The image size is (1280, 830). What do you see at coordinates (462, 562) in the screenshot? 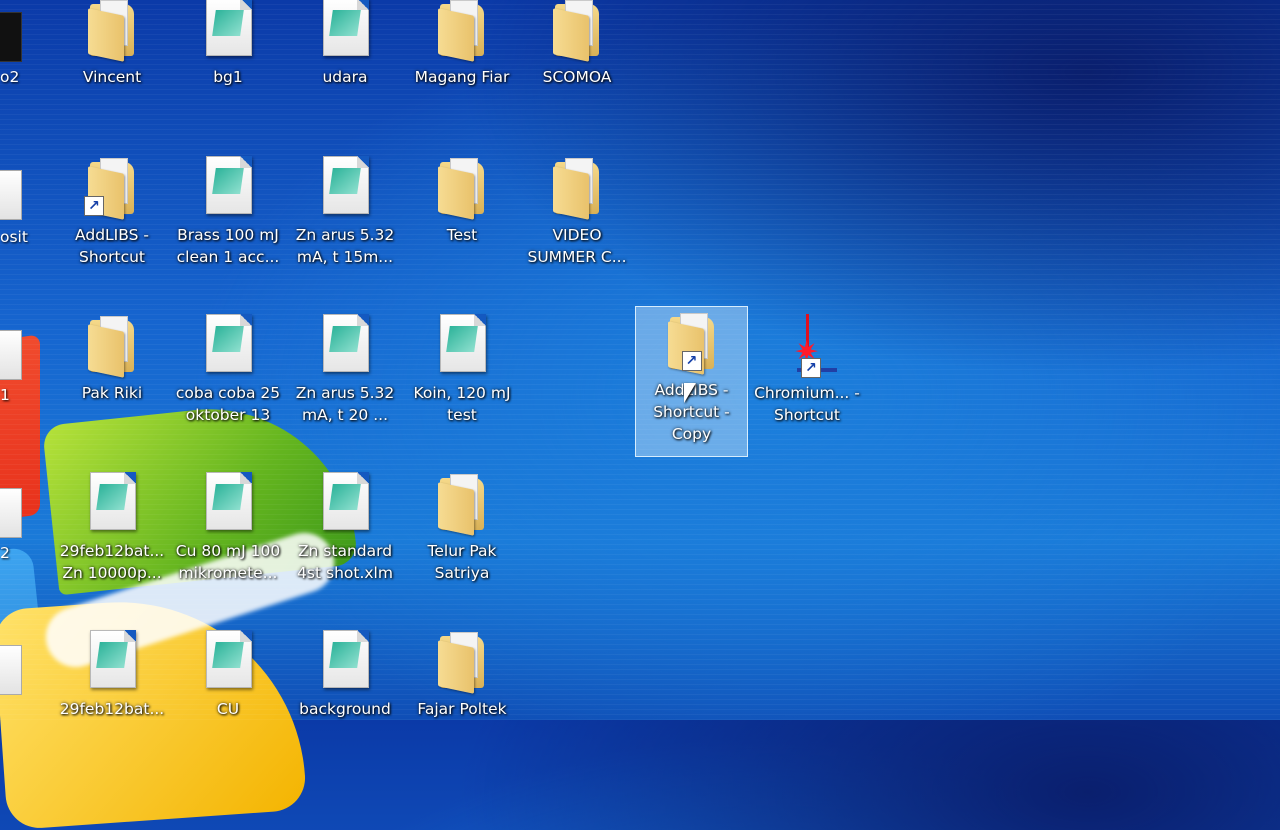
I see `icon-label: Telur Pak Satriya` at bounding box center [462, 562].